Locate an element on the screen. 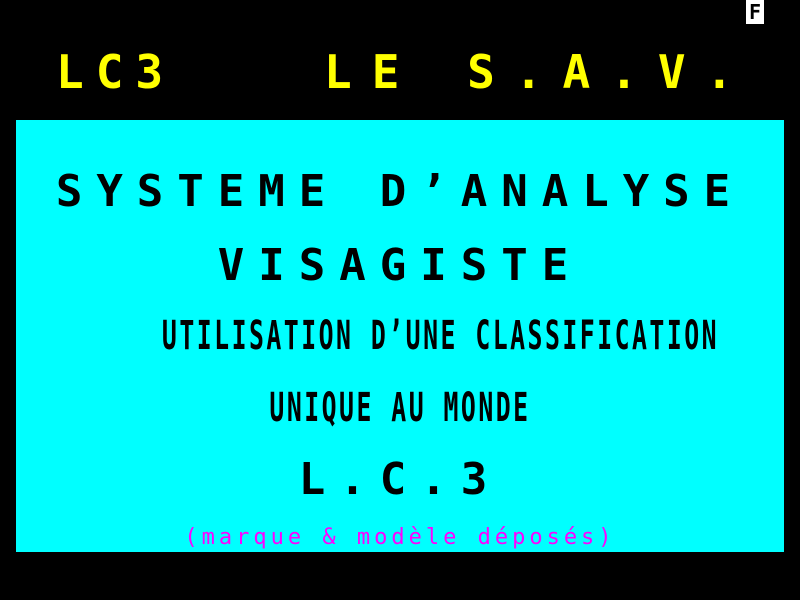  right-border is located at coordinates (792, 300).